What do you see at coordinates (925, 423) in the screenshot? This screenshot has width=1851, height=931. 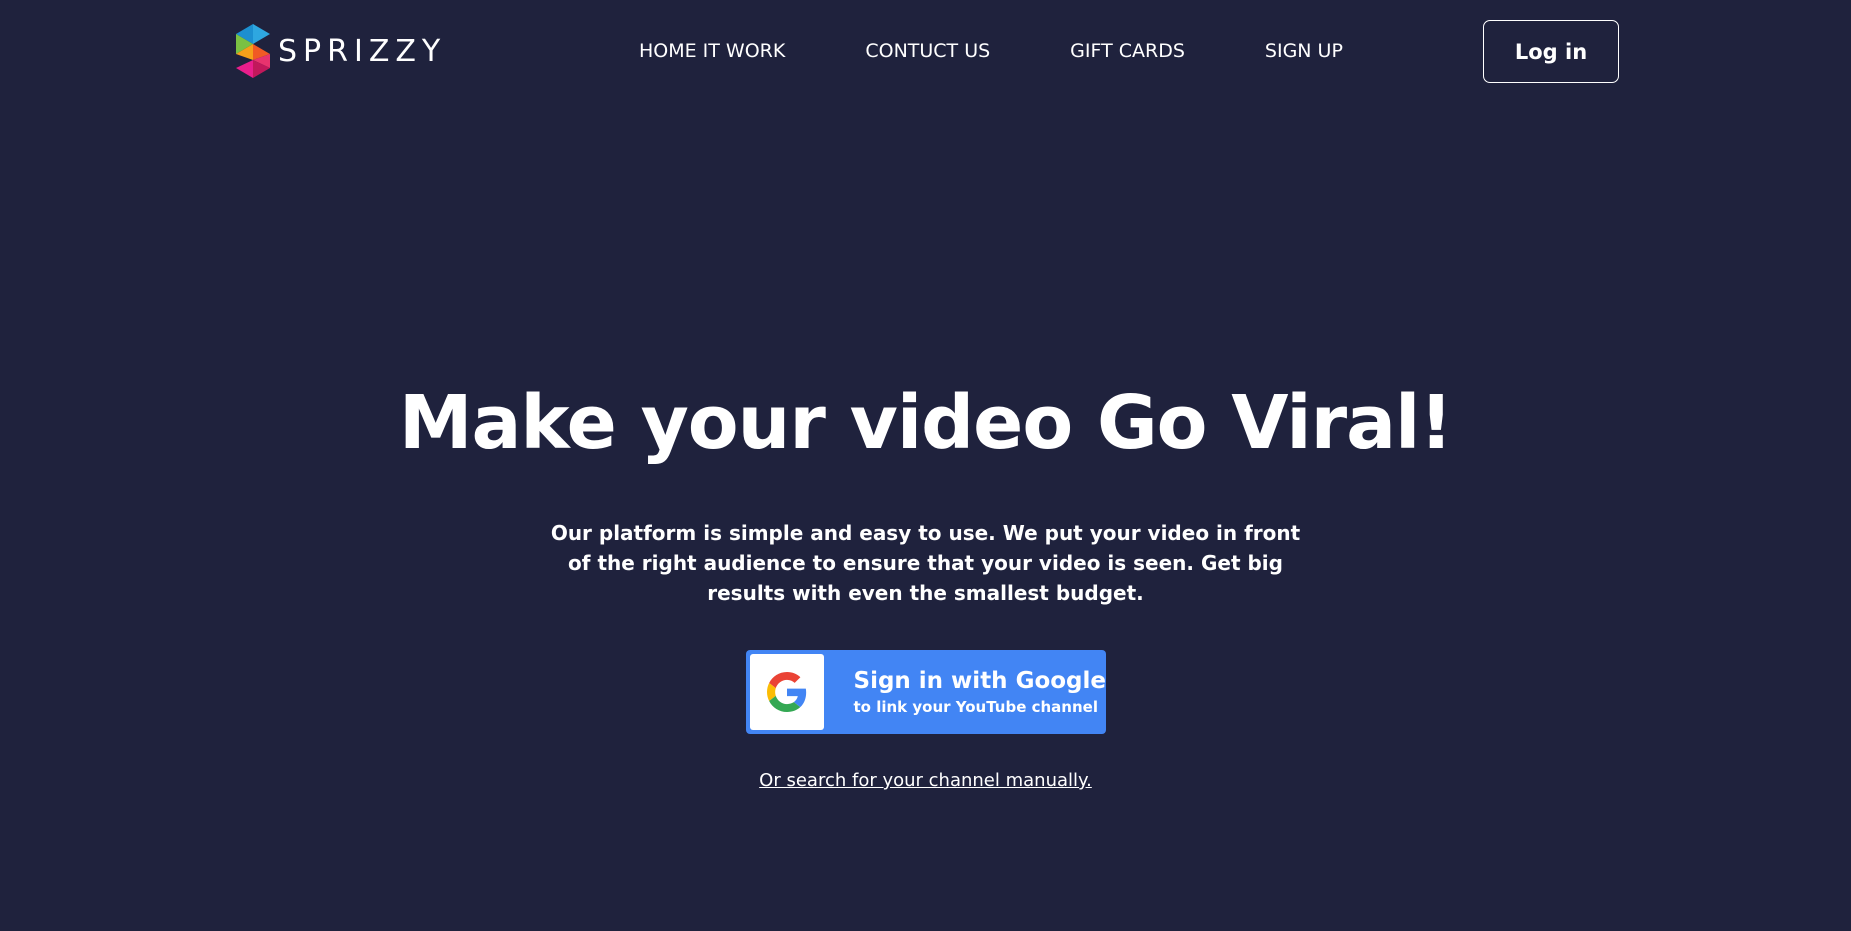 I see `hero-title: Make your video Go Viral!` at bounding box center [925, 423].